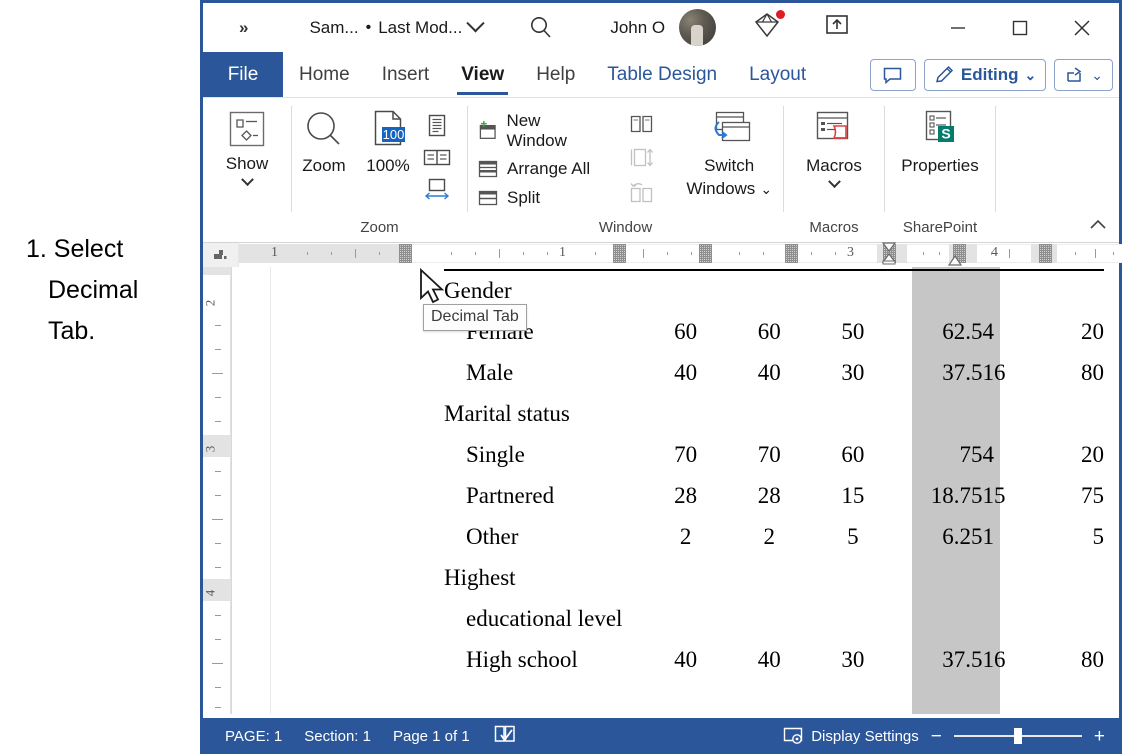 The height and width of the screenshot is (754, 1122). What do you see at coordinates (1098, 227) in the screenshot?
I see `collapse-ribbon-button` at bounding box center [1098, 227].